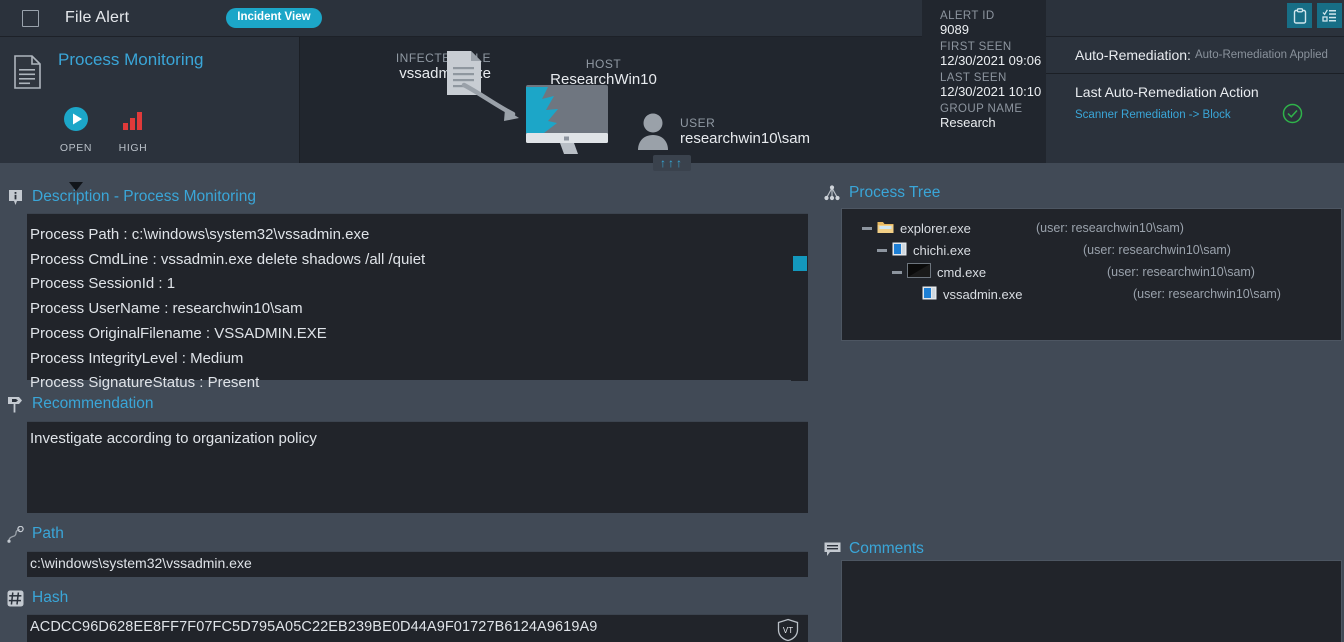  I want to click on path-value: c:\windows\system32\vssadmin.exe, so click(141, 563).